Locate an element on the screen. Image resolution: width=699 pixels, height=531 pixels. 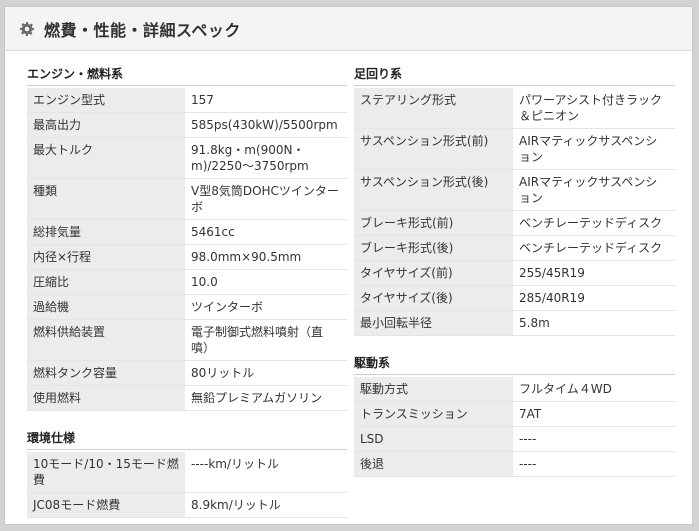
spec-label: 後退 is located at coordinates (433, 464).